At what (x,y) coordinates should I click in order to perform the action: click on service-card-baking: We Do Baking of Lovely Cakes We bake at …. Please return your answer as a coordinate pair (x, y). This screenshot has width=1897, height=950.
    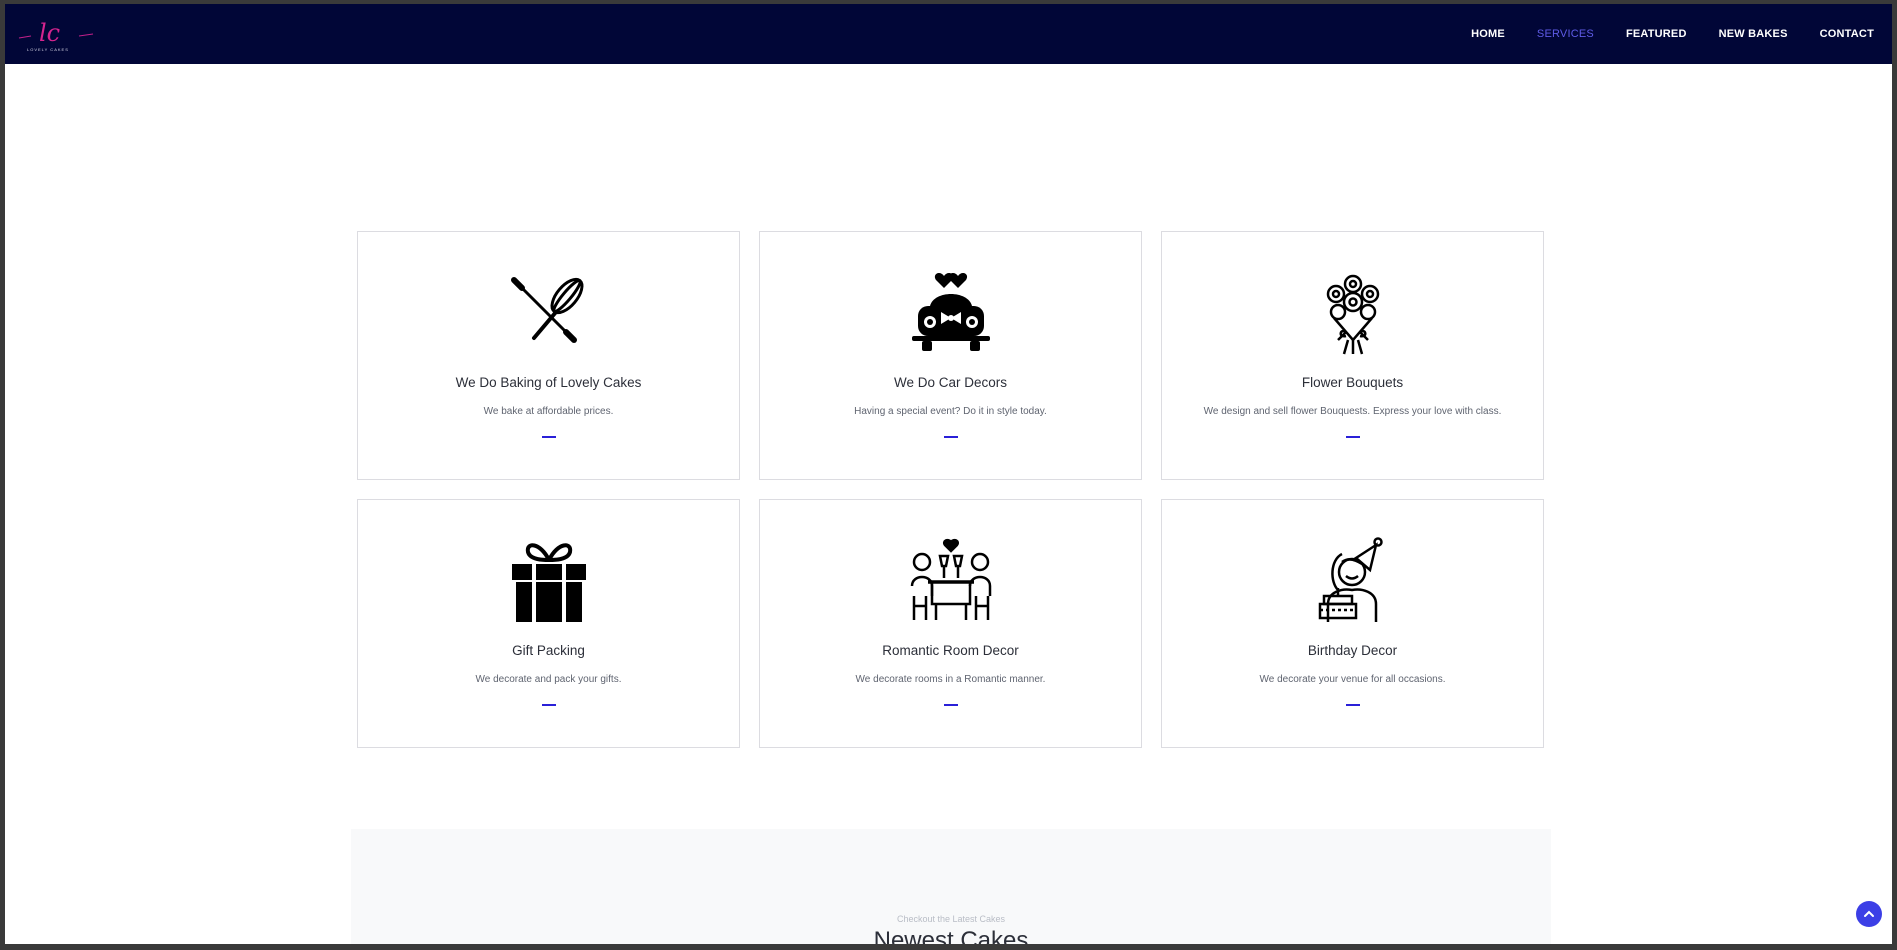
    Looking at the image, I should click on (548, 355).